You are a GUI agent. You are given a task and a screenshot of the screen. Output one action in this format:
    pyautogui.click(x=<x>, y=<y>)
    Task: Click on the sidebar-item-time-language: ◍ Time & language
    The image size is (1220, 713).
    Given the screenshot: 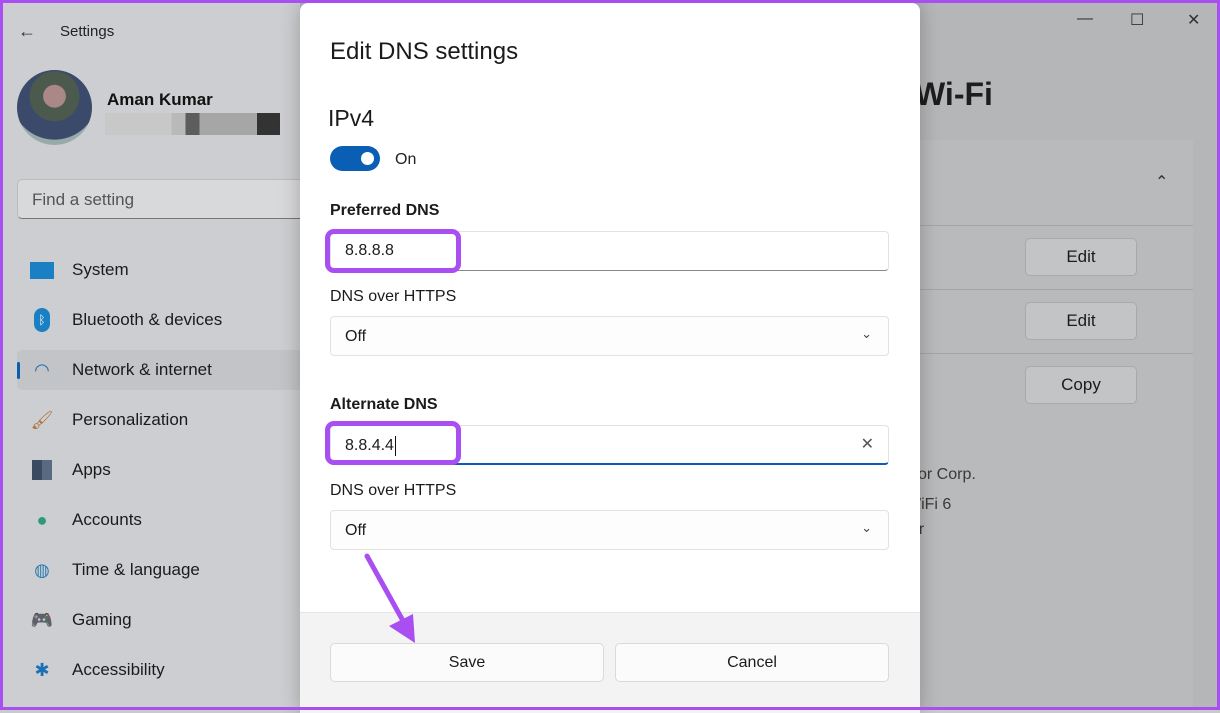 What is the action you would take?
    pyautogui.click(x=162, y=570)
    